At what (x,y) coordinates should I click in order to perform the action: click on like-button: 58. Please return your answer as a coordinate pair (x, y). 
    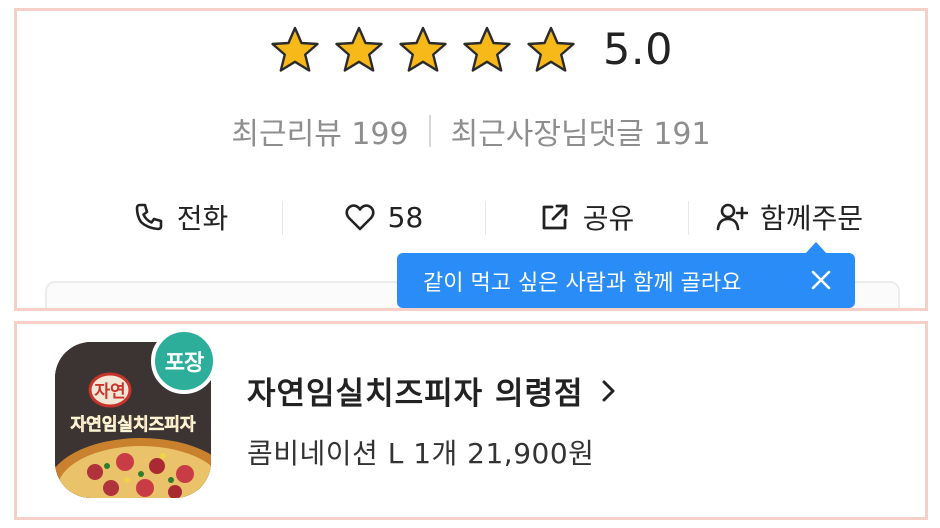
    Looking at the image, I should click on (383, 217).